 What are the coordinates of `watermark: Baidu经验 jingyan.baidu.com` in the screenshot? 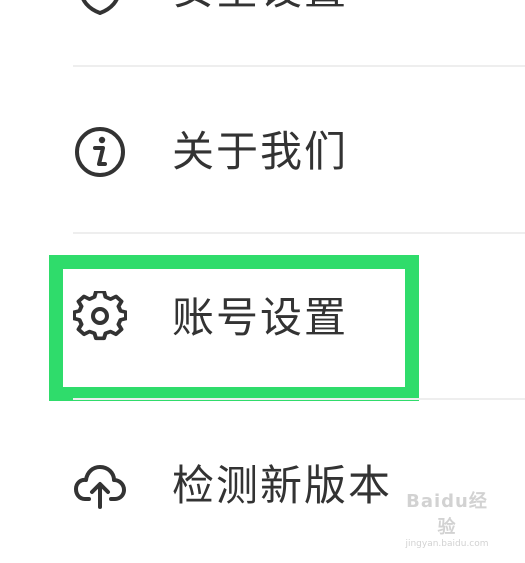 It's located at (447, 518).